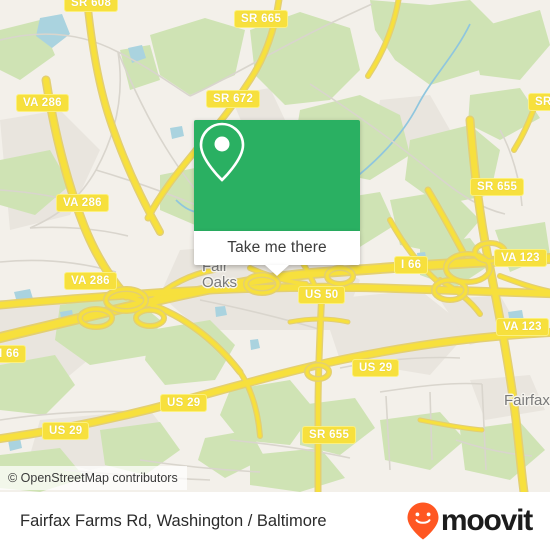  What do you see at coordinates (539, 102) in the screenshot?
I see `road-shield: SR 6` at bounding box center [539, 102].